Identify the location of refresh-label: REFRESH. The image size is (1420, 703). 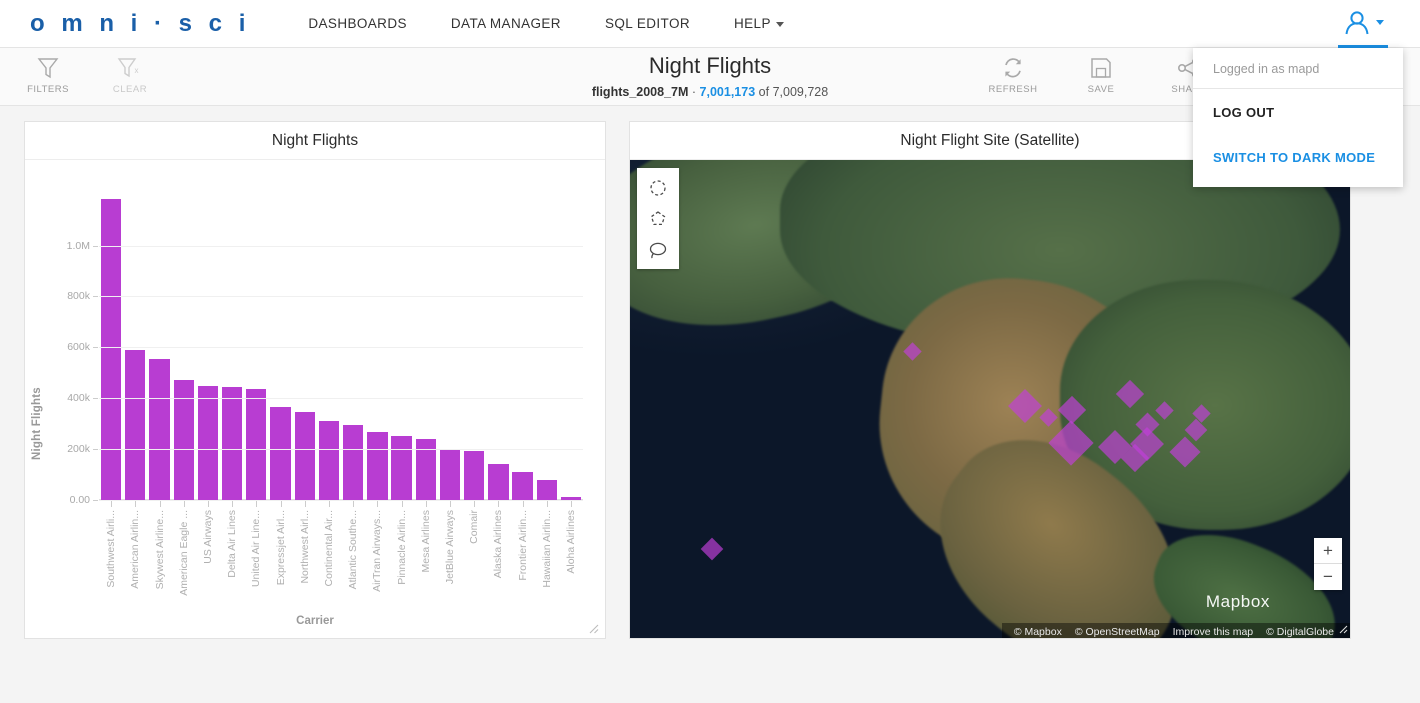
(1013, 89).